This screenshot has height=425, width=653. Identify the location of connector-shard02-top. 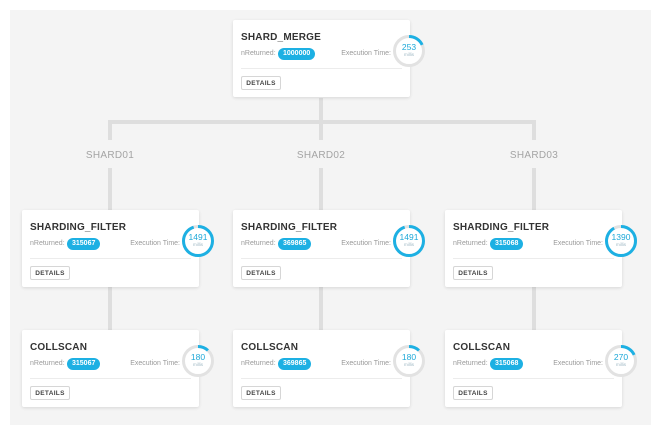
(321, 130).